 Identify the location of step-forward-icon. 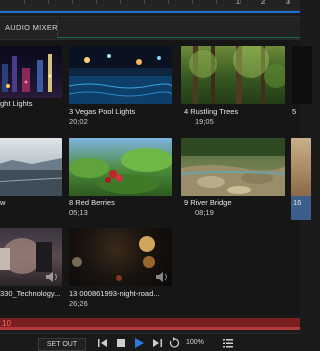
(157, 343).